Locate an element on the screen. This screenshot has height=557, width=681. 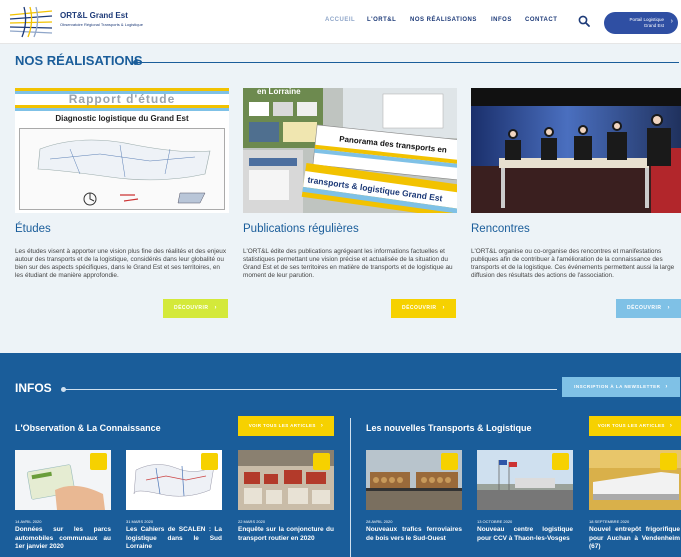
report-map is located at coordinates (122, 169).